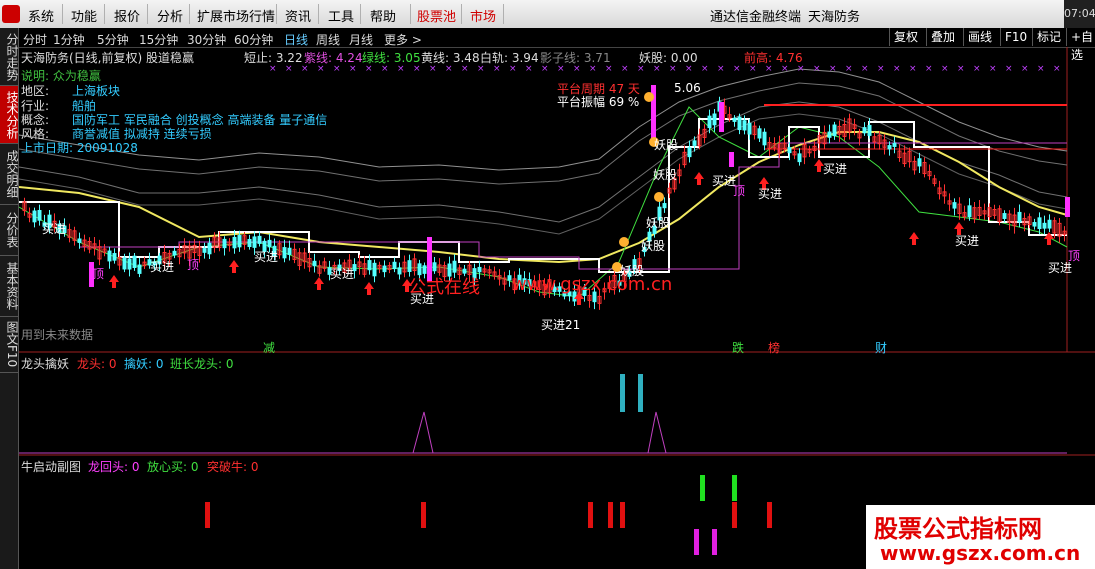  What do you see at coordinates (273, 58) in the screenshot?
I see `short-stop-value: 短止: 3.22` at bounding box center [273, 58].